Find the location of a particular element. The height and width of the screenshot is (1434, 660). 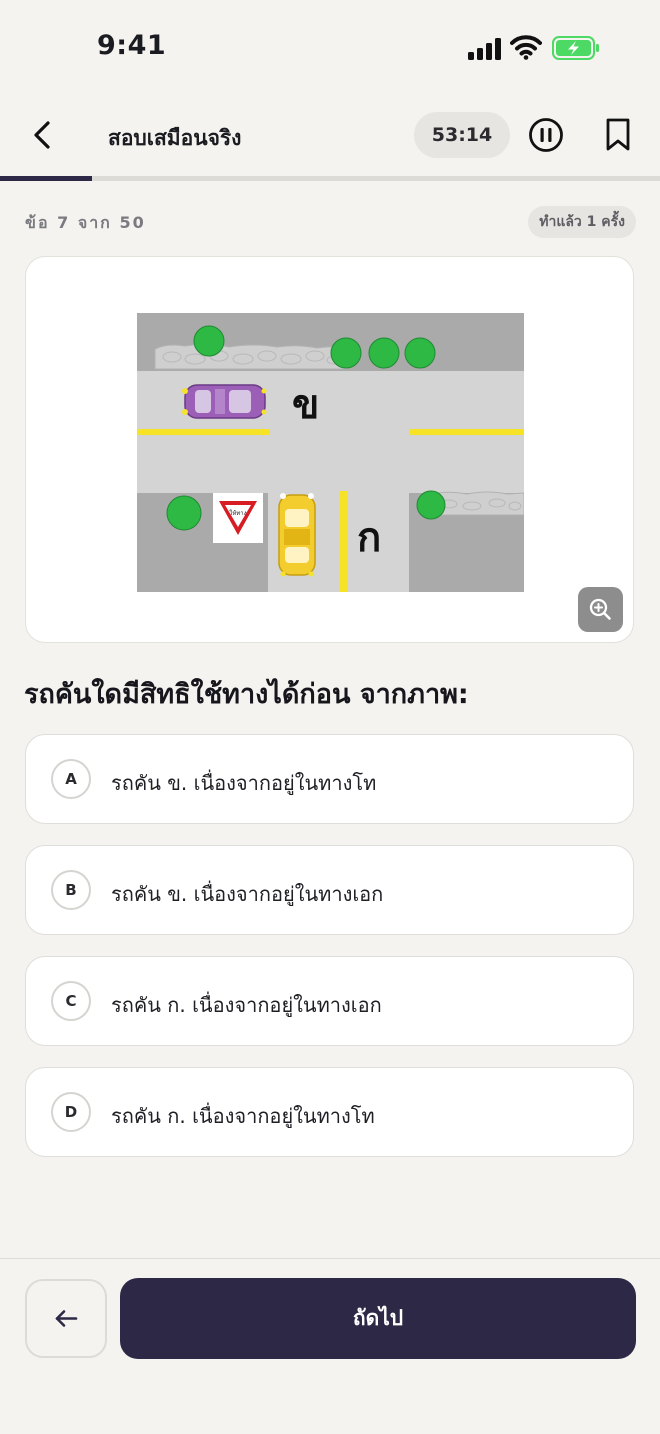

label-car-kho: ข is located at coordinates (305, 405).